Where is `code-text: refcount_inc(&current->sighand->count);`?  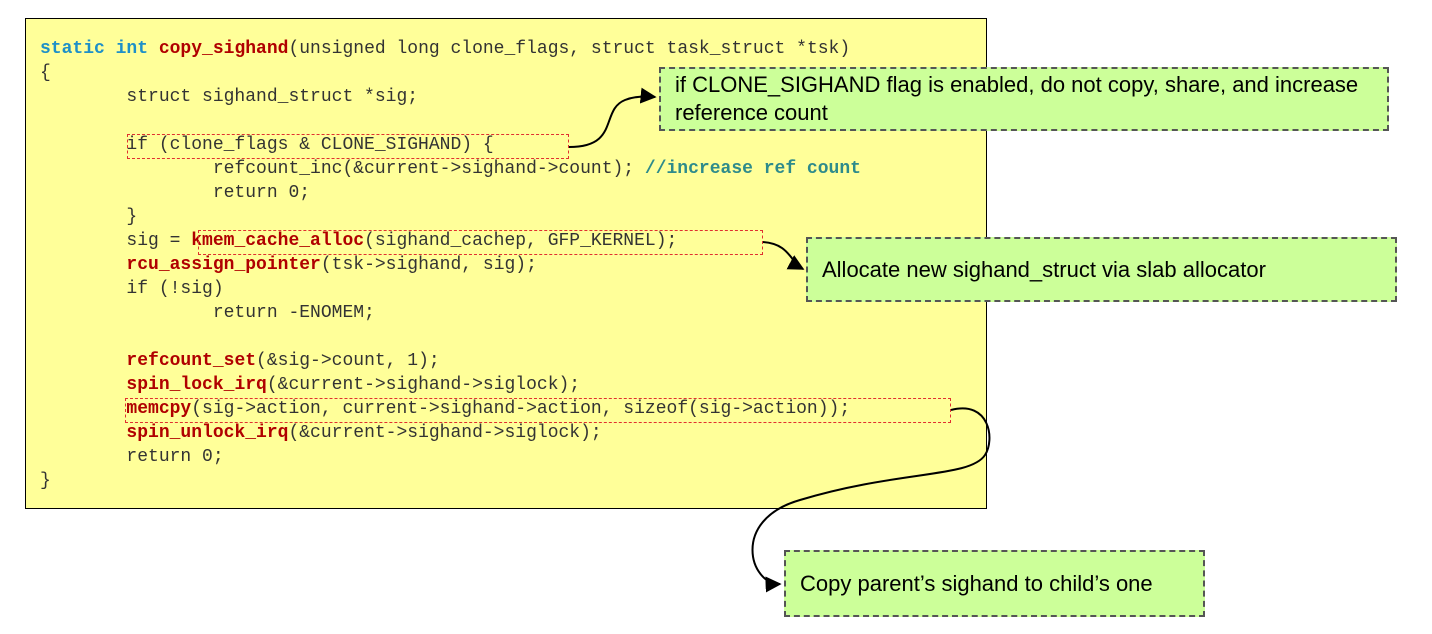
code-text: refcount_inc(&current->sighand->count); is located at coordinates (342, 169).